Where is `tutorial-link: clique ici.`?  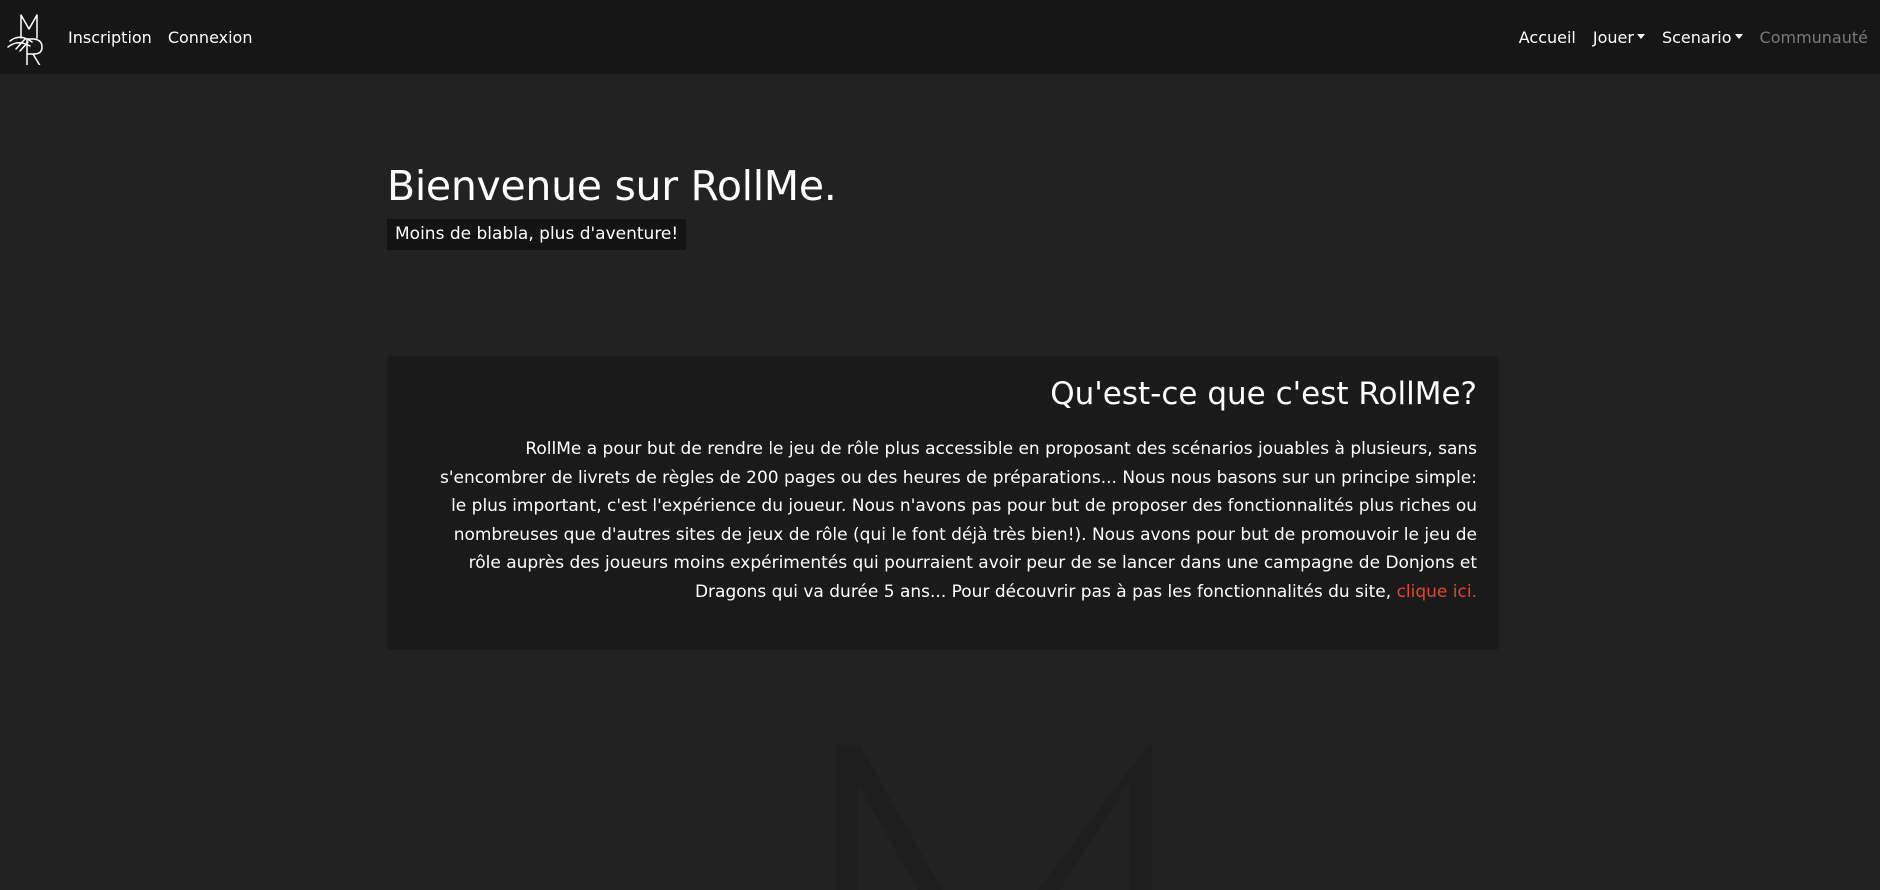 tutorial-link: clique ici. is located at coordinates (1437, 592).